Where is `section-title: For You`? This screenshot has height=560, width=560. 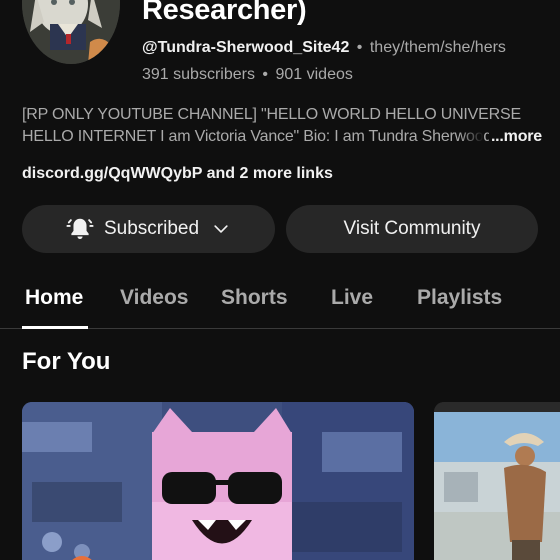 section-title: For You is located at coordinates (66, 361).